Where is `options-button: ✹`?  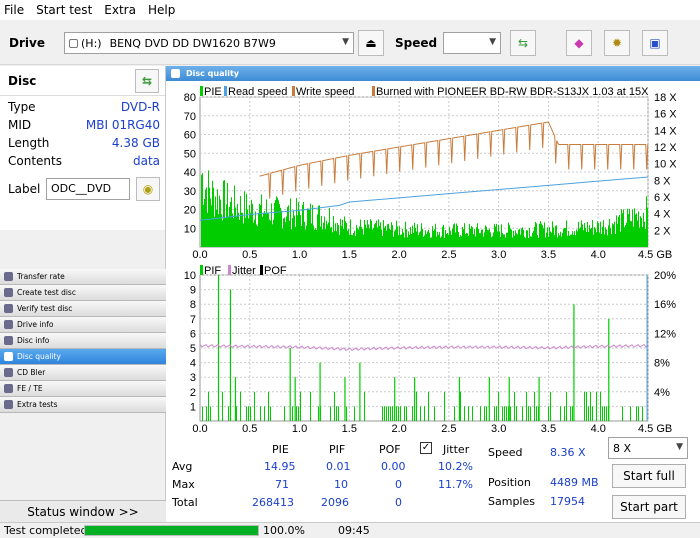
options-button: ✹ is located at coordinates (617, 43).